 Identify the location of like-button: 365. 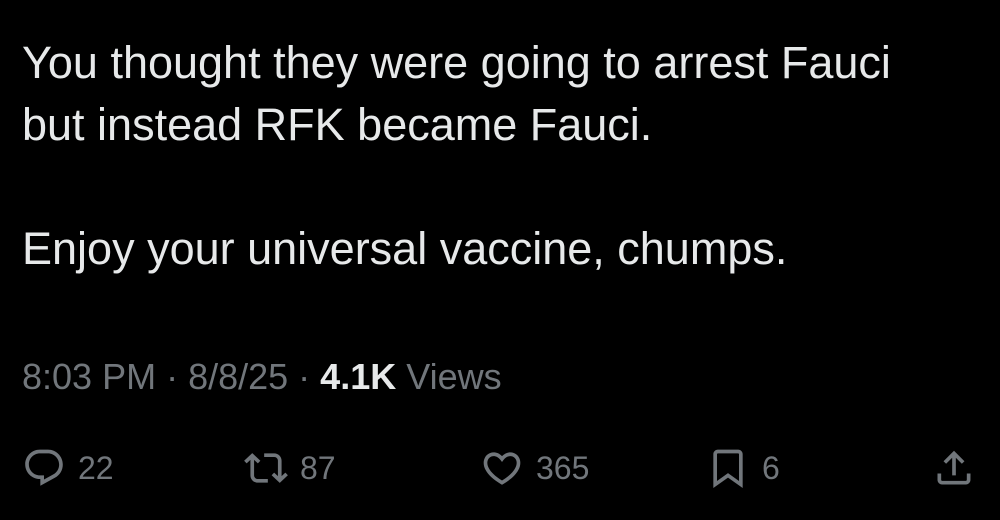
(534, 468).